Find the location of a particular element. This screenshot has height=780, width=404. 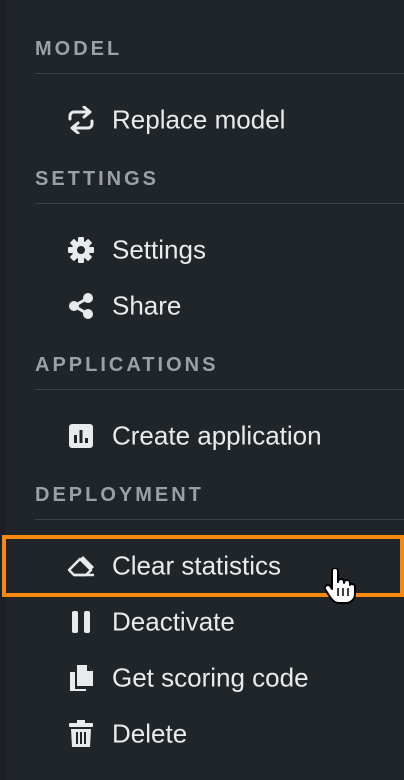

menu-item-share: Share is located at coordinates (202, 306).